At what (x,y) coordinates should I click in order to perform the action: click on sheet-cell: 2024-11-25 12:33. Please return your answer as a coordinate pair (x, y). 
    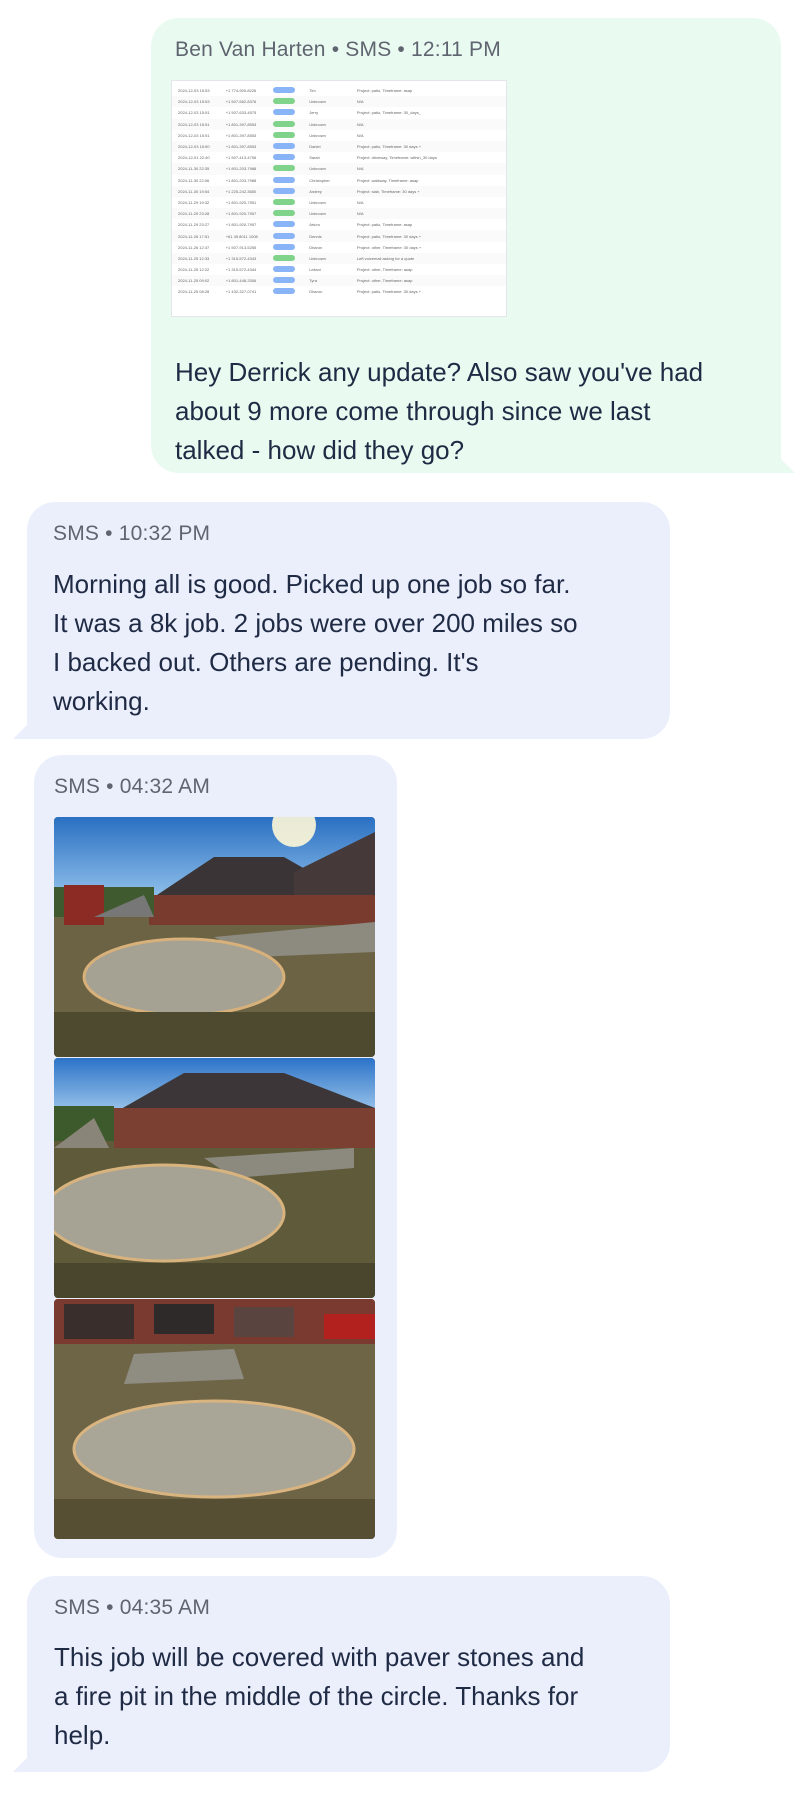
    Looking at the image, I should click on (194, 258).